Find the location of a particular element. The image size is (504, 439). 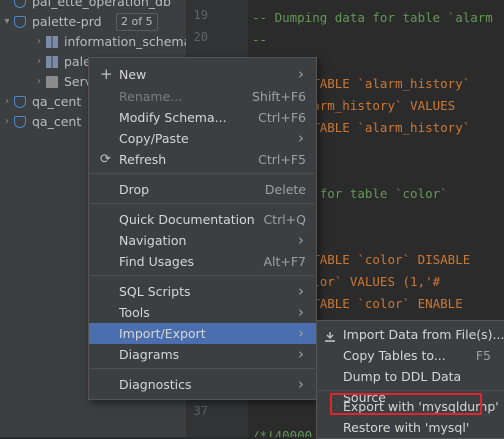

menu-item-label: Tools is located at coordinates (134, 312).